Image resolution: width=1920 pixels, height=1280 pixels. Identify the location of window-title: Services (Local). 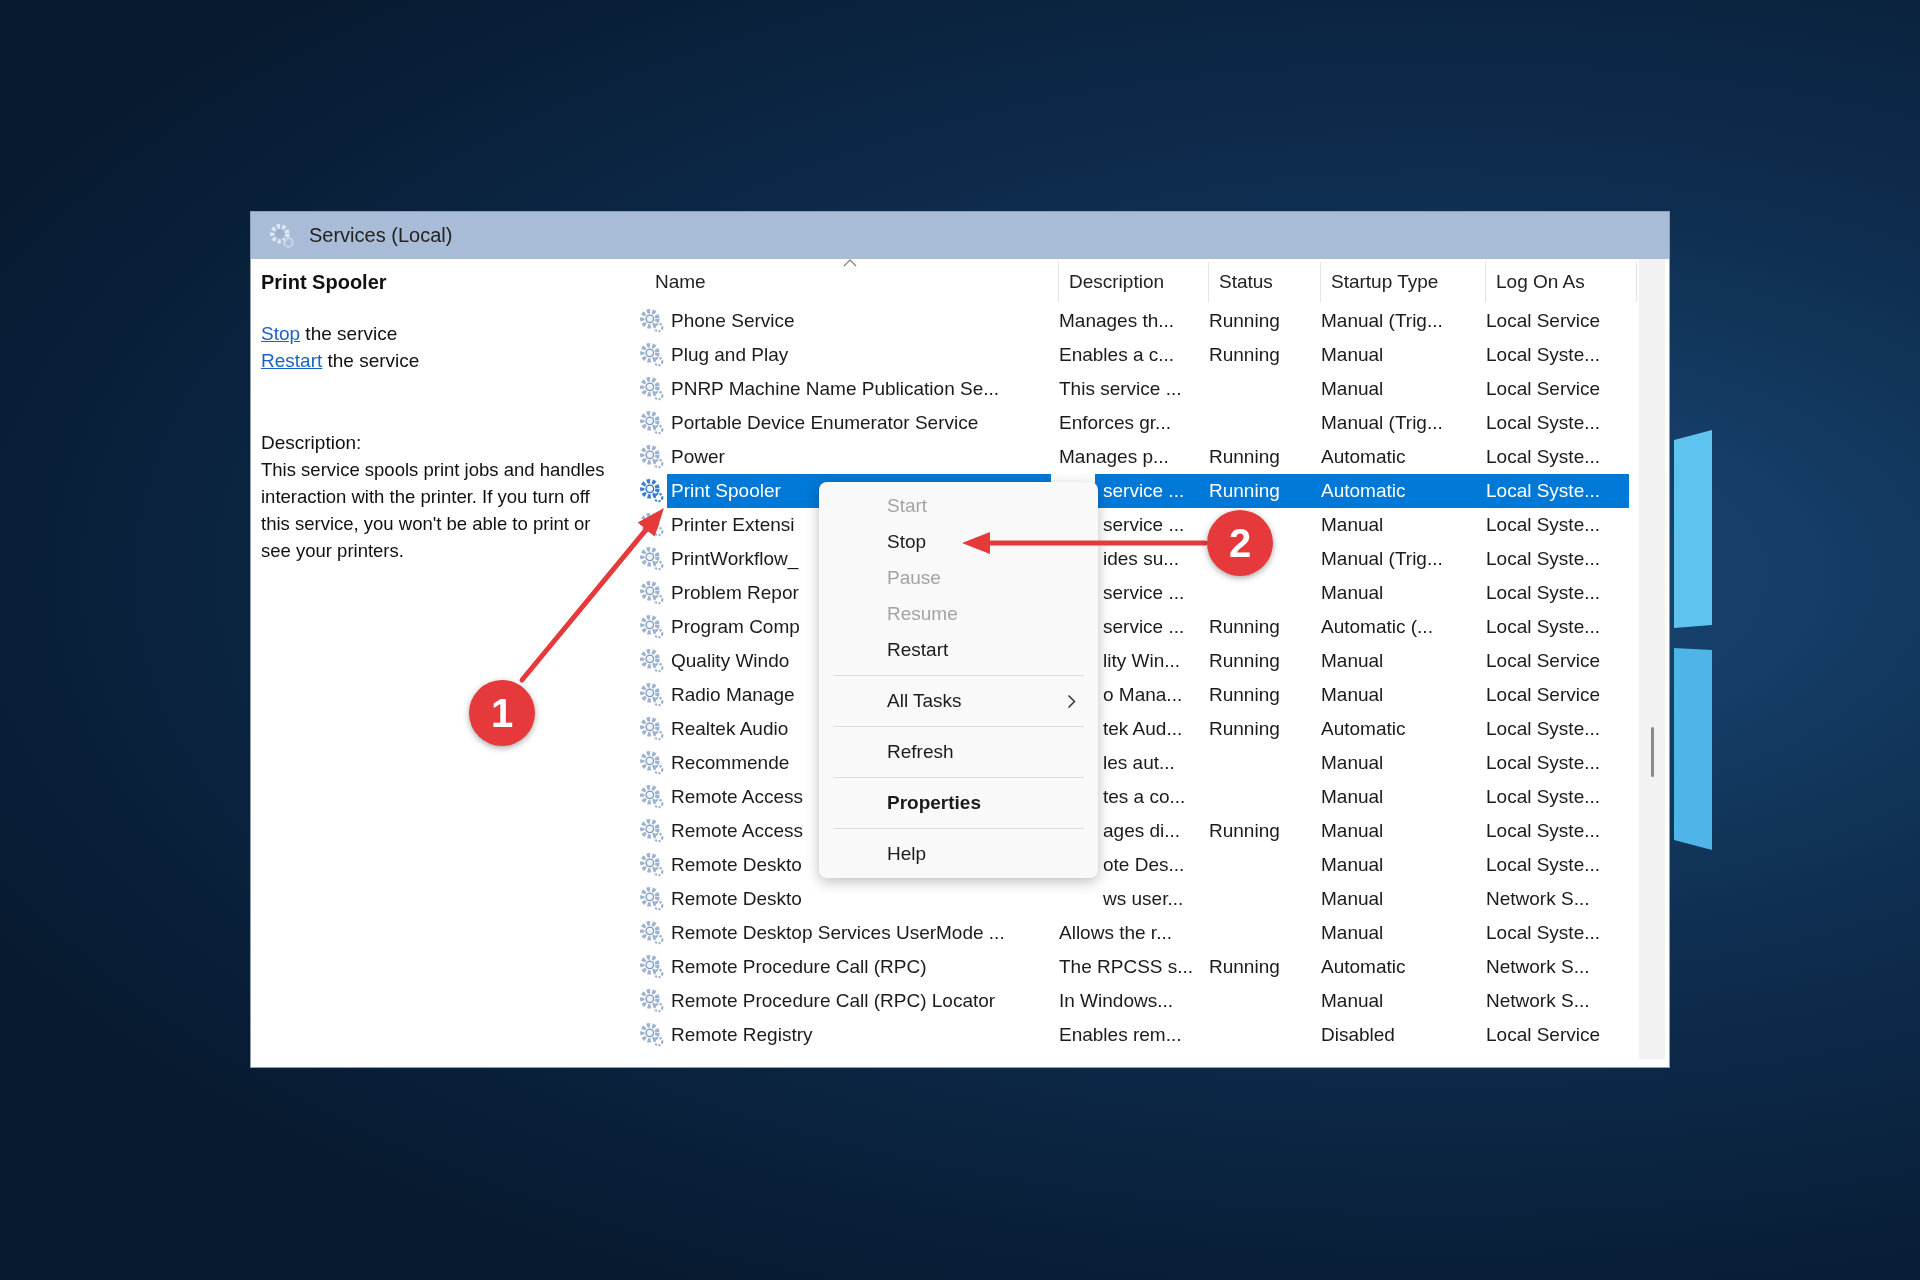
(381, 235).